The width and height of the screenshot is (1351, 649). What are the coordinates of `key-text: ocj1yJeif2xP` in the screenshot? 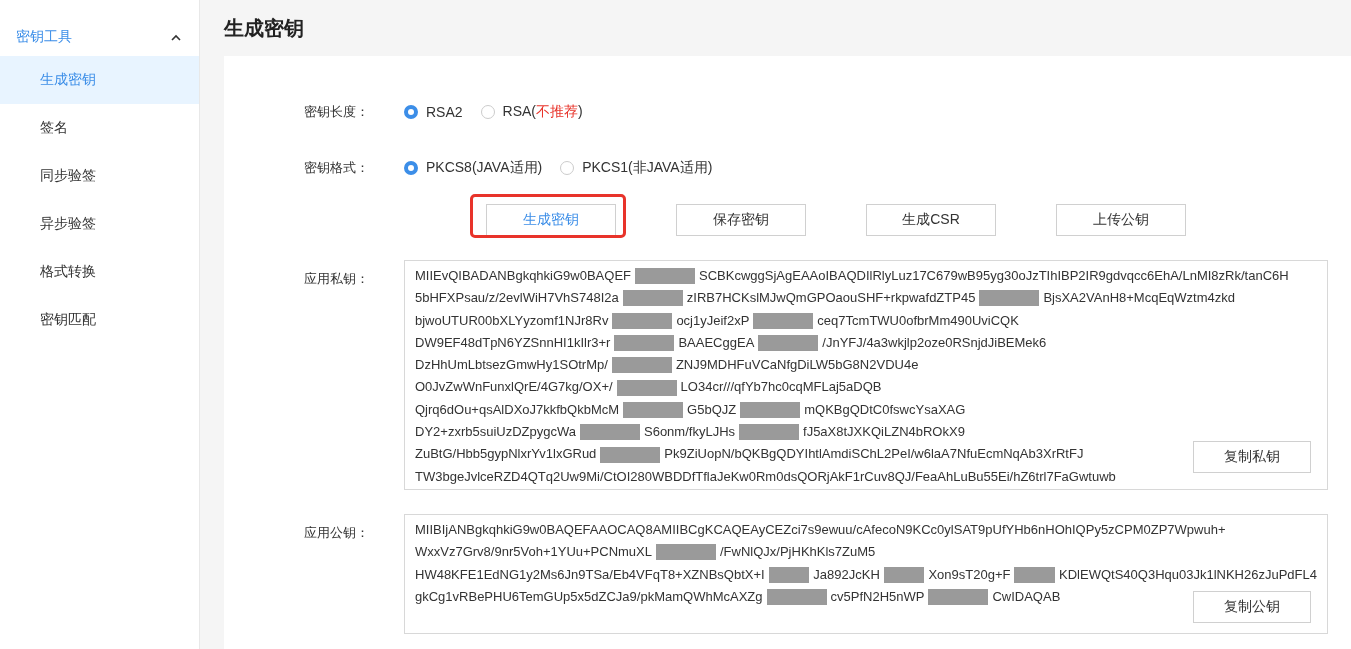 It's located at (713, 320).